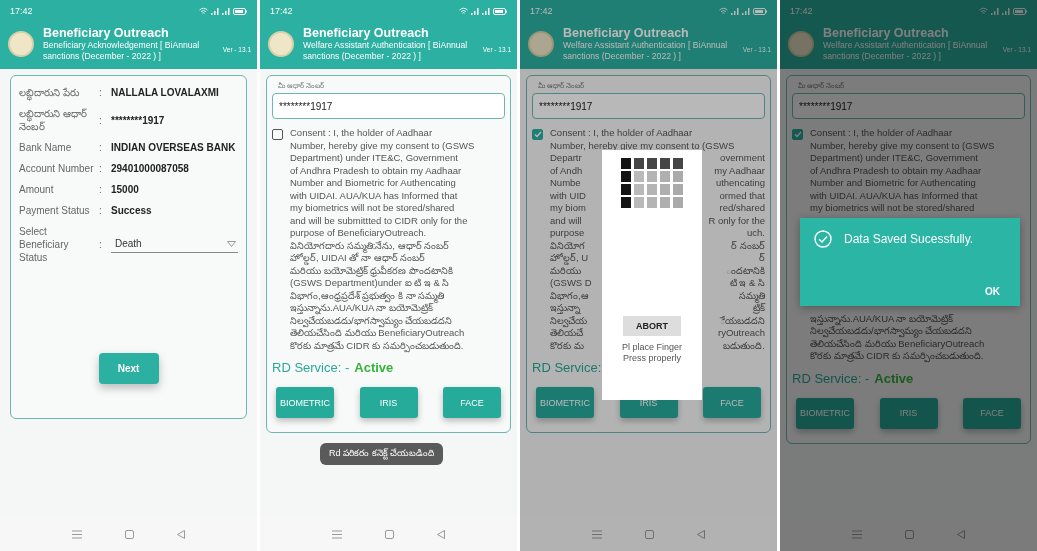  What do you see at coordinates (652, 326) in the screenshot?
I see `abort-button: ABORT` at bounding box center [652, 326].